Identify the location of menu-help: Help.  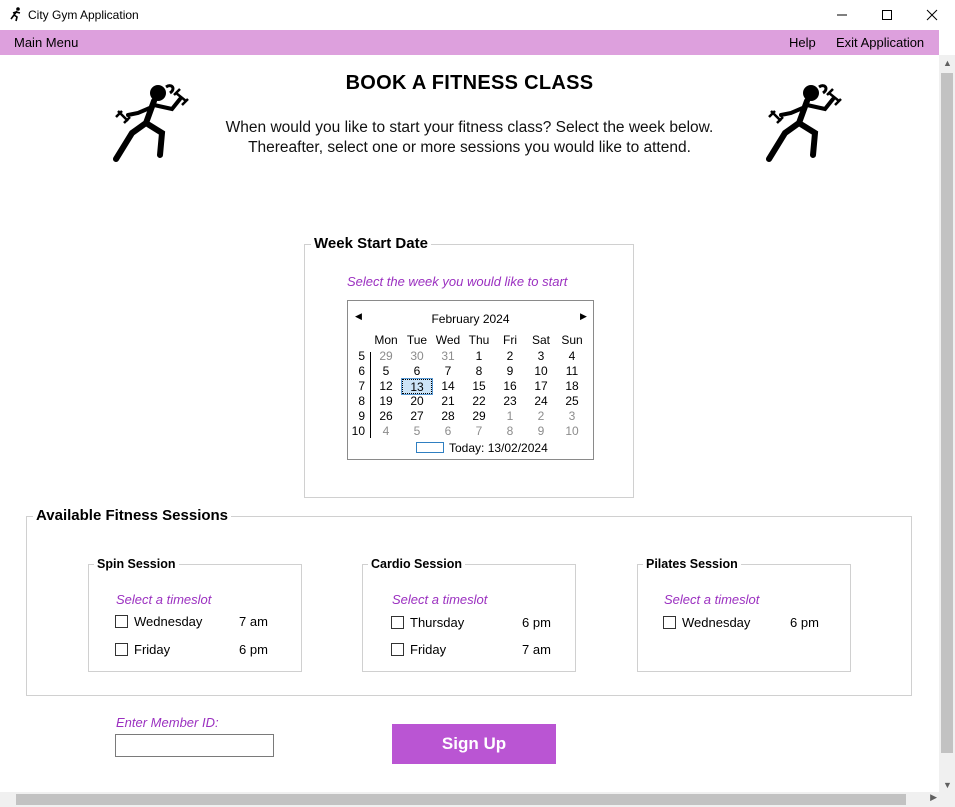
(802, 42).